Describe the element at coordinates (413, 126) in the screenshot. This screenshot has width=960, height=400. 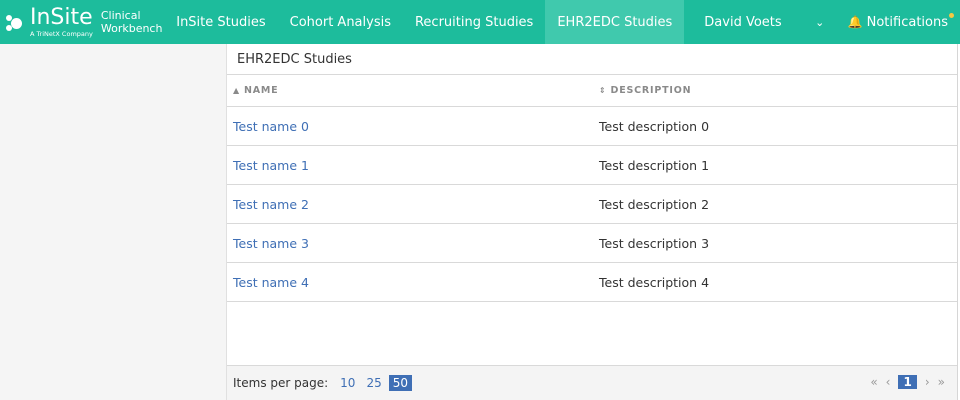
I see `study-name-link: Test name 0` at that location.